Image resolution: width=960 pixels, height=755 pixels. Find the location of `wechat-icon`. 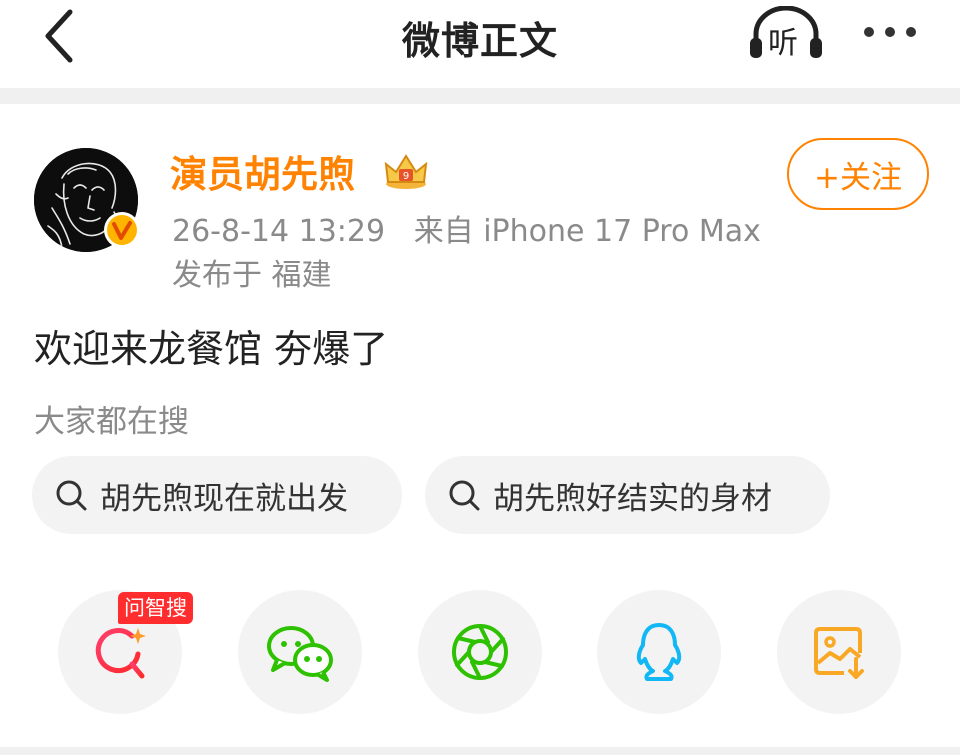

wechat-icon is located at coordinates (300, 654).